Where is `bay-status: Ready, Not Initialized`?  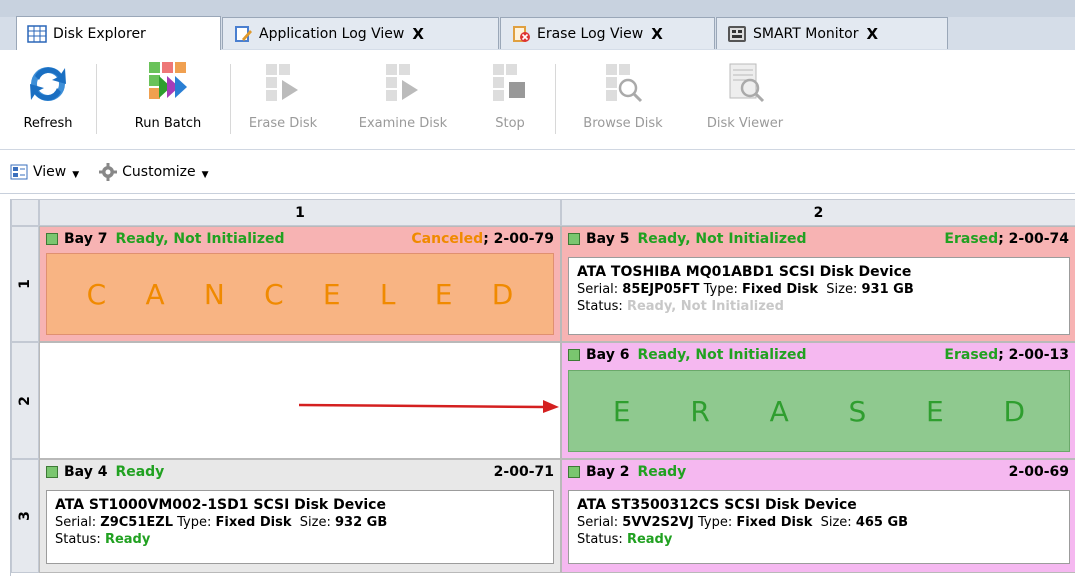
bay-status: Ready, Not Initialized is located at coordinates (200, 239).